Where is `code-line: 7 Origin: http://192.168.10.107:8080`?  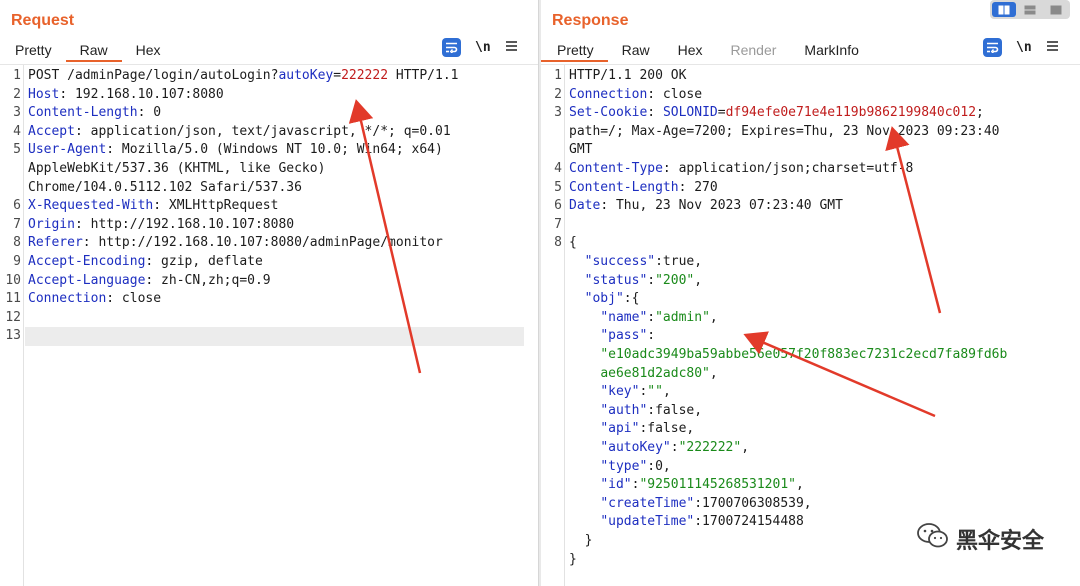 code-line: 7 Origin: http://192.168.10.107:8080 is located at coordinates (262, 225).